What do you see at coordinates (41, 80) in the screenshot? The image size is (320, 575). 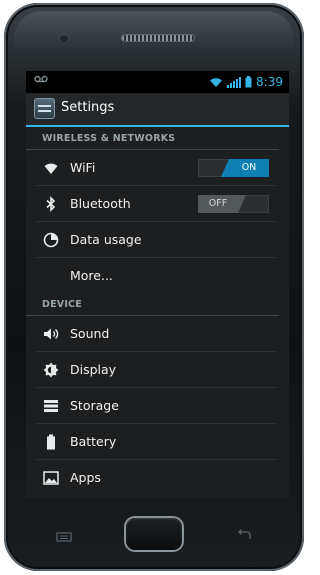 I see `voicemail-icon` at bounding box center [41, 80].